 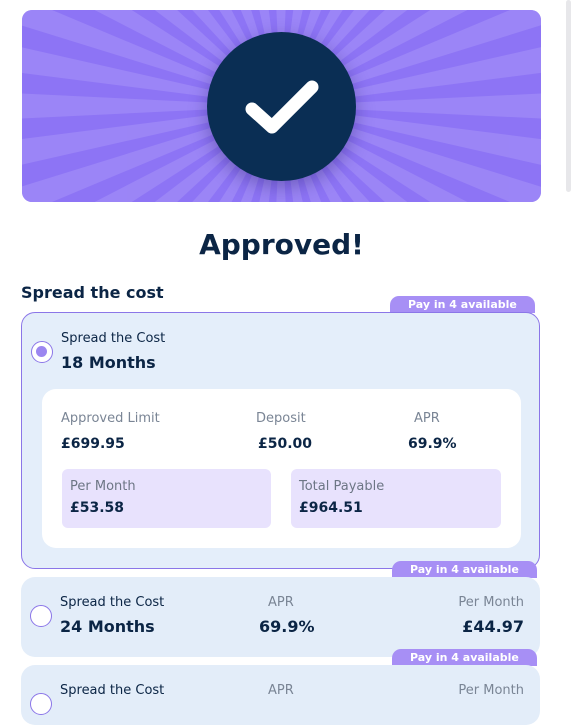 I want to click on total-payable-value: £964.51, so click(x=331, y=508).